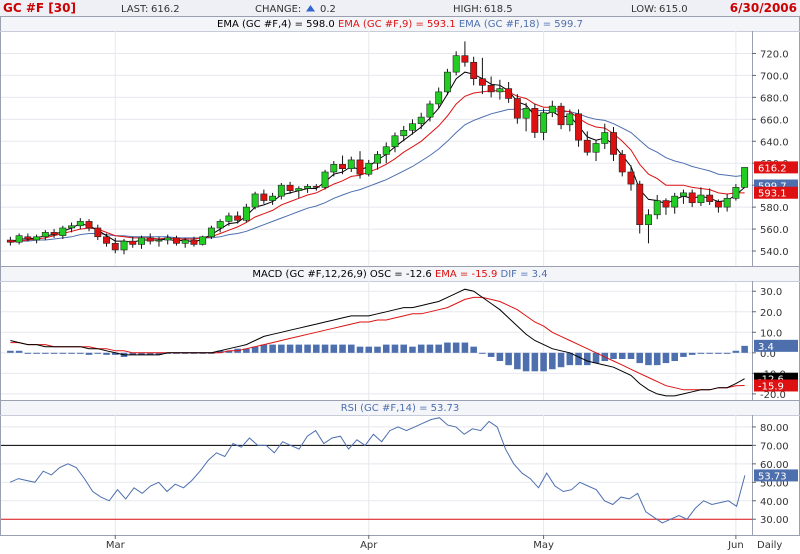 The width and height of the screenshot is (800, 554). Describe the element at coordinates (467, 9) in the screenshot. I see `high-label: HIGH:` at that location.